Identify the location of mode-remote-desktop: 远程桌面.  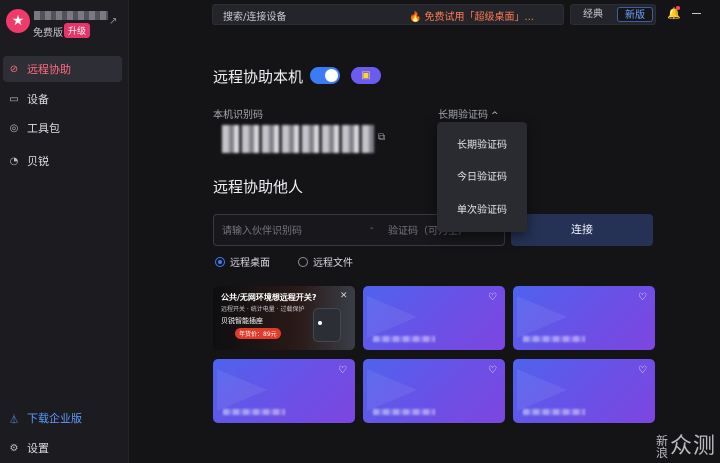
(242, 261).